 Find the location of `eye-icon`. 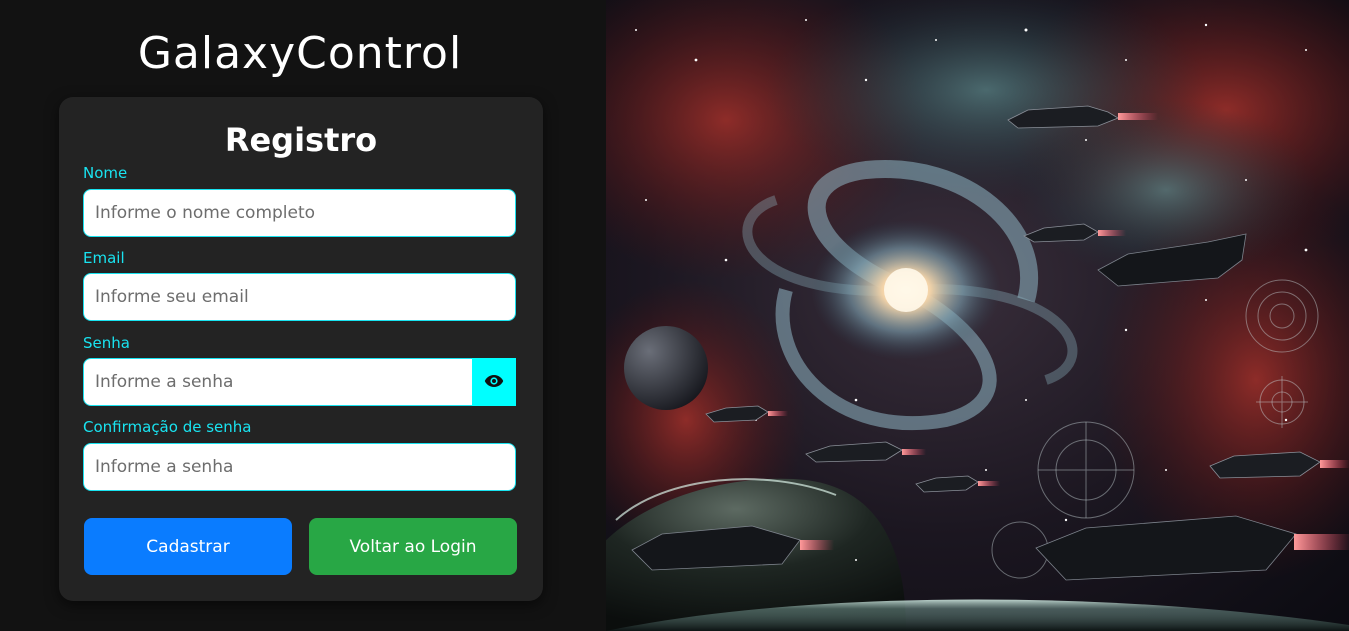

eye-icon is located at coordinates (494, 382).